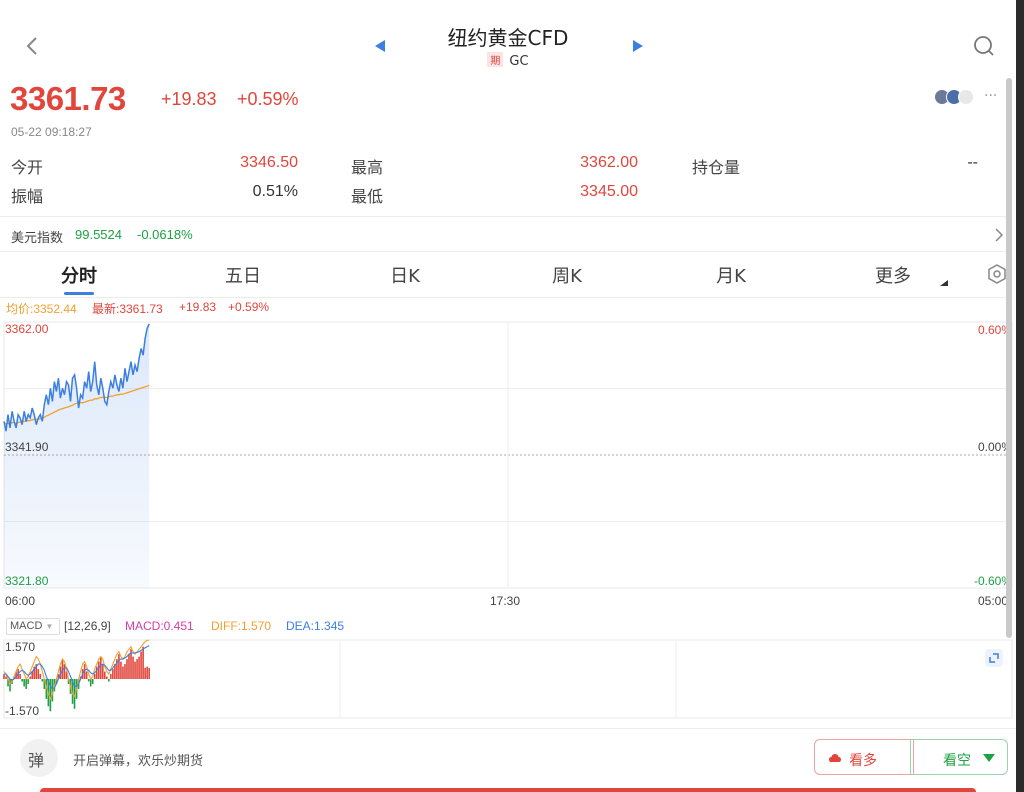 Image resolution: width=1024 pixels, height=792 pixels. What do you see at coordinates (33, 626) in the screenshot?
I see `indicator-selector: MACD ▼` at bounding box center [33, 626].